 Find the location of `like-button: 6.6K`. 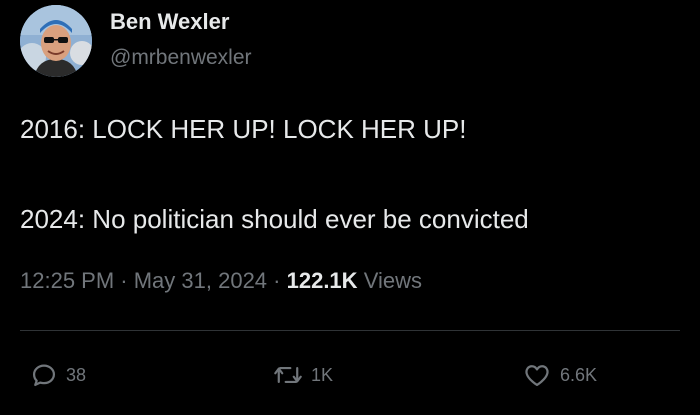

like-button: 6.6K is located at coordinates (559, 375).